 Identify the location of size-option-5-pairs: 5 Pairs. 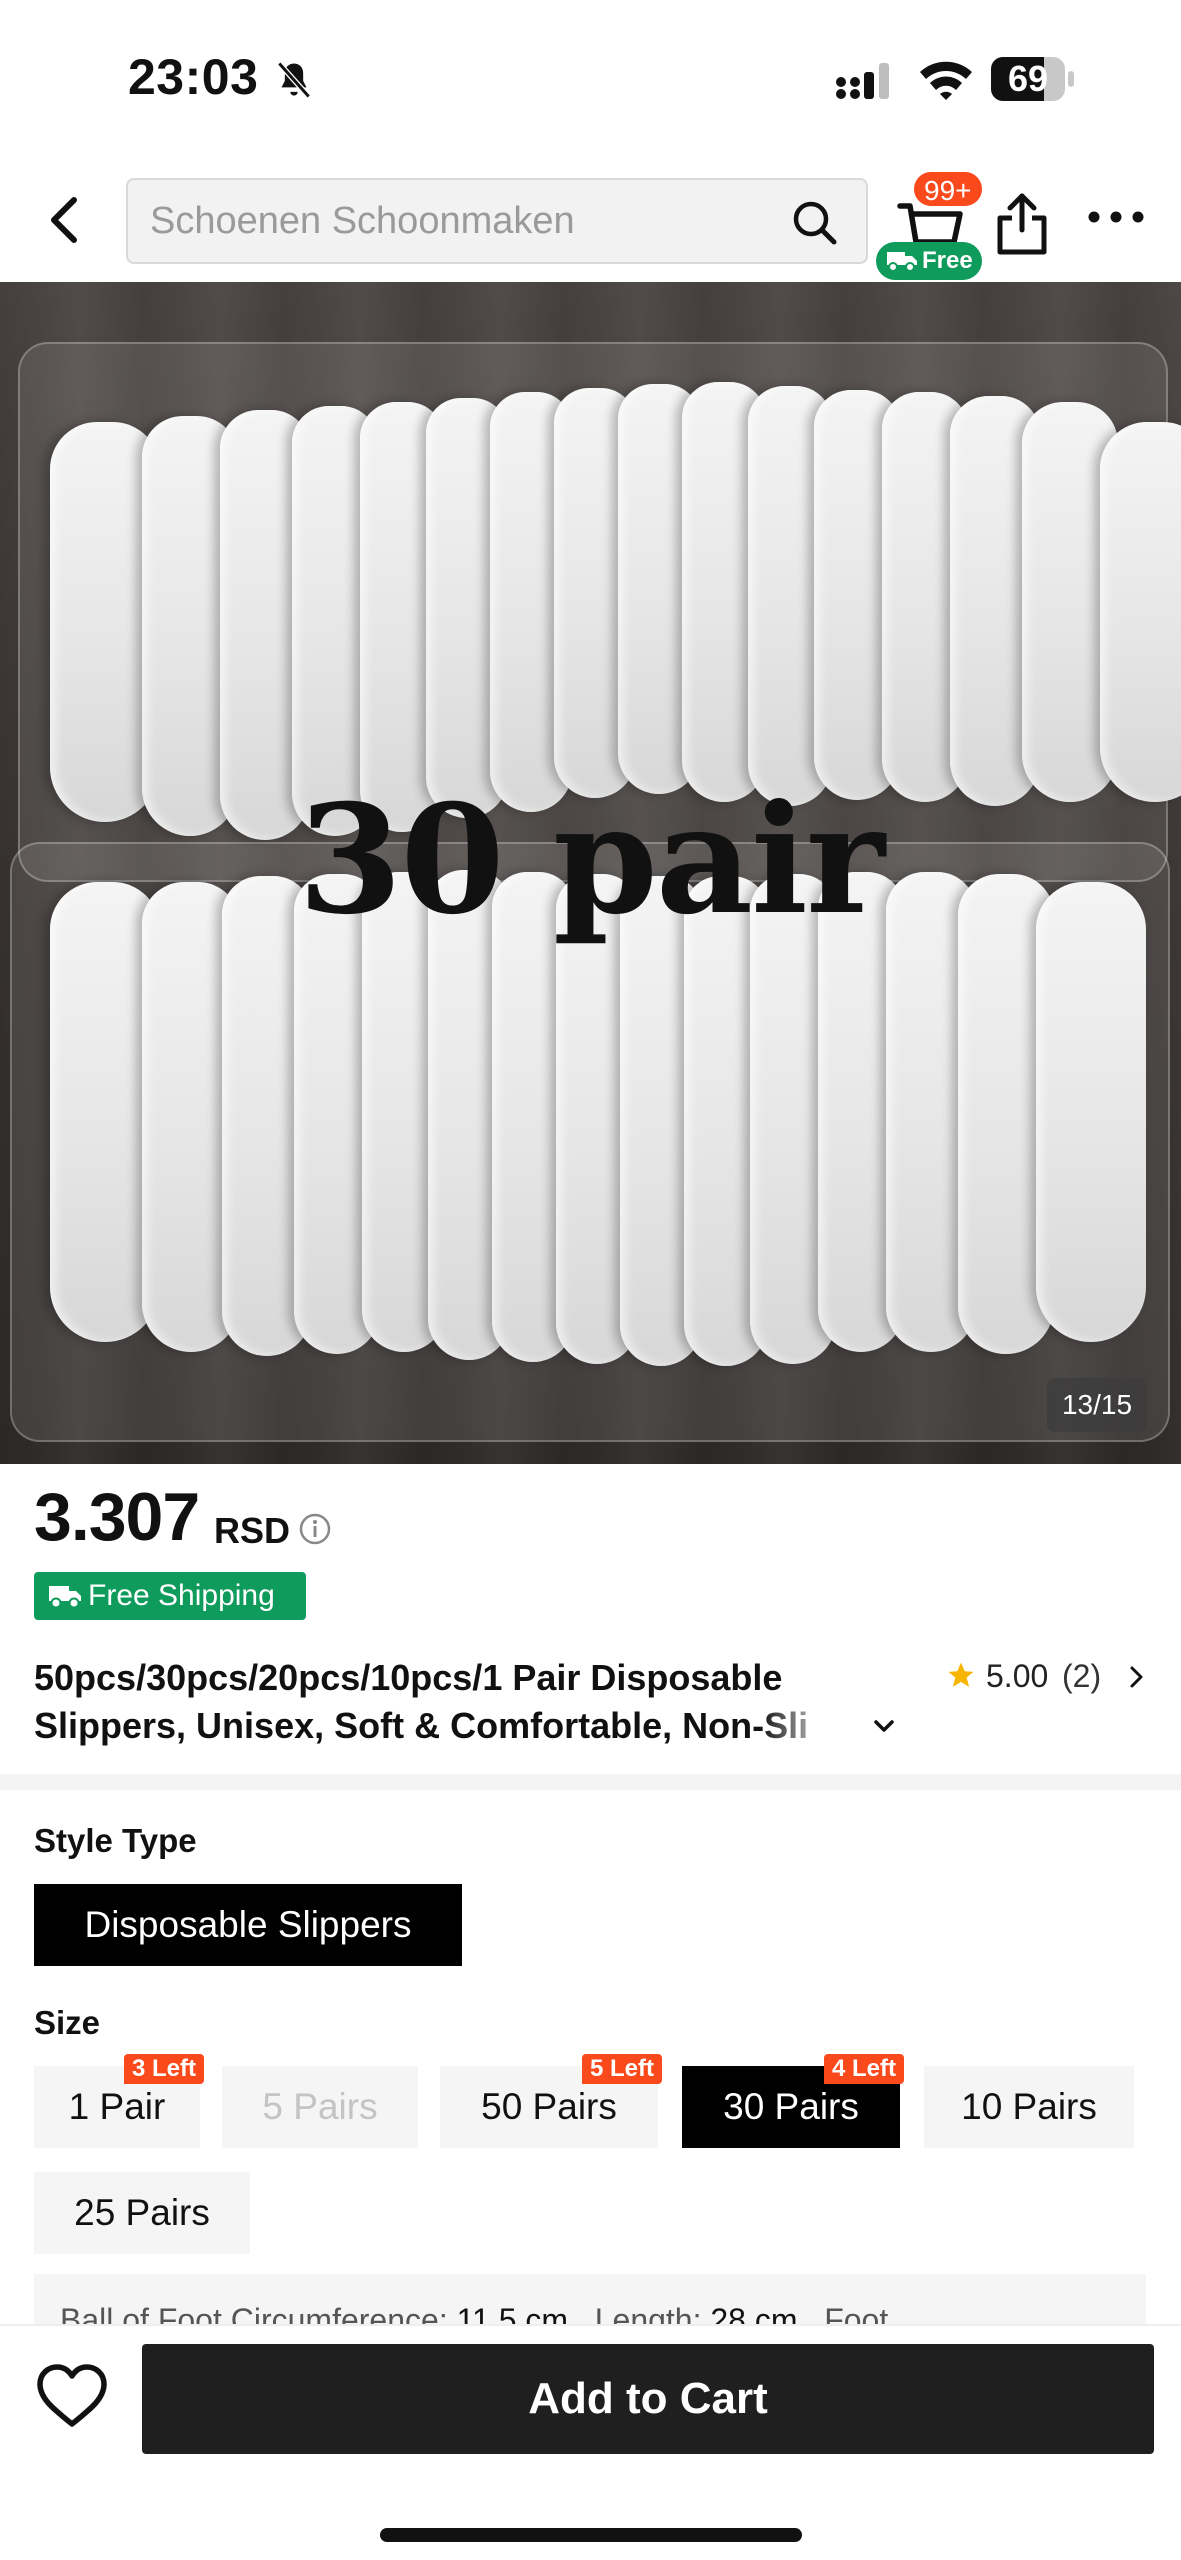
(320, 2107).